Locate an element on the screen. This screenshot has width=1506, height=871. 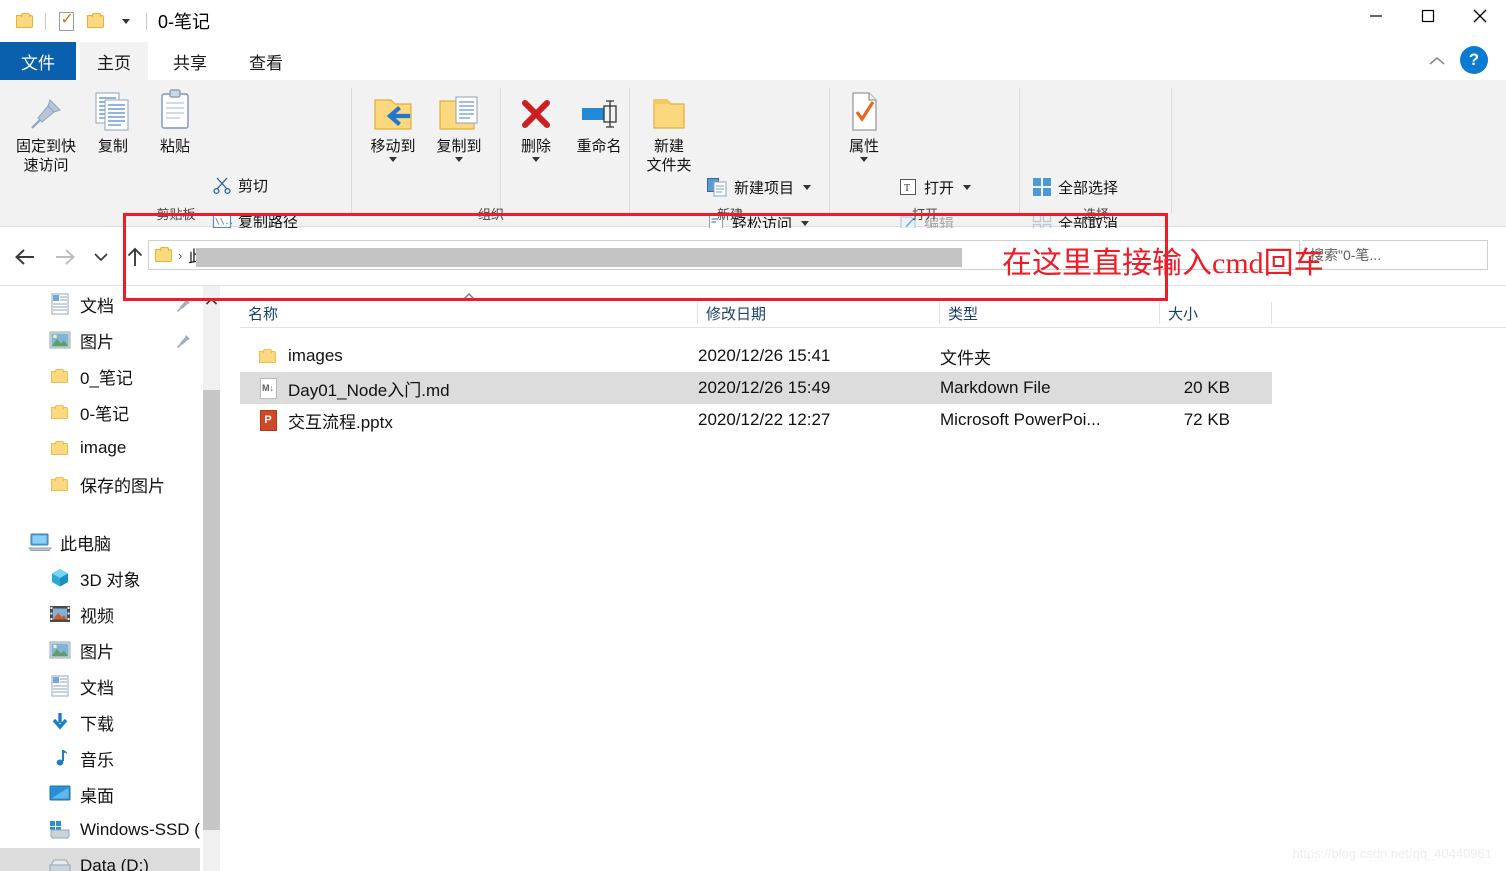
sidebar-item-data-d: Data (D:) is located at coordinates (100, 859).